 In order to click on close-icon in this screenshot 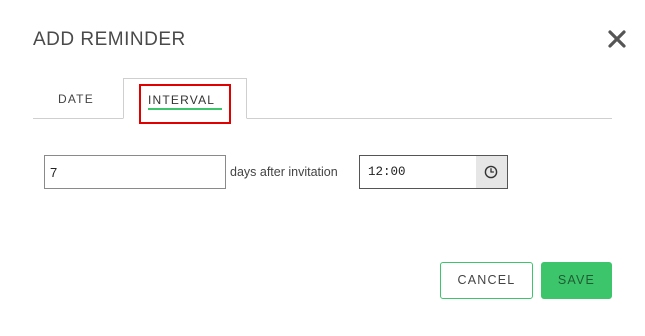, I will do `click(617, 39)`.